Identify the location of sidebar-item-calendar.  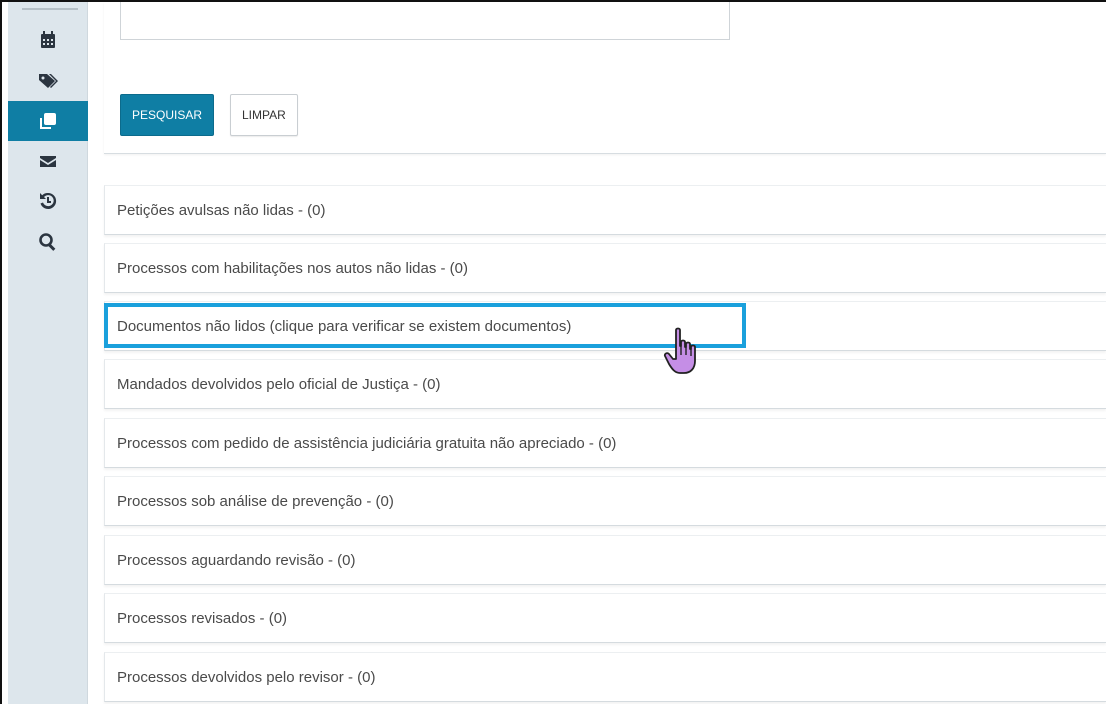
(48, 40).